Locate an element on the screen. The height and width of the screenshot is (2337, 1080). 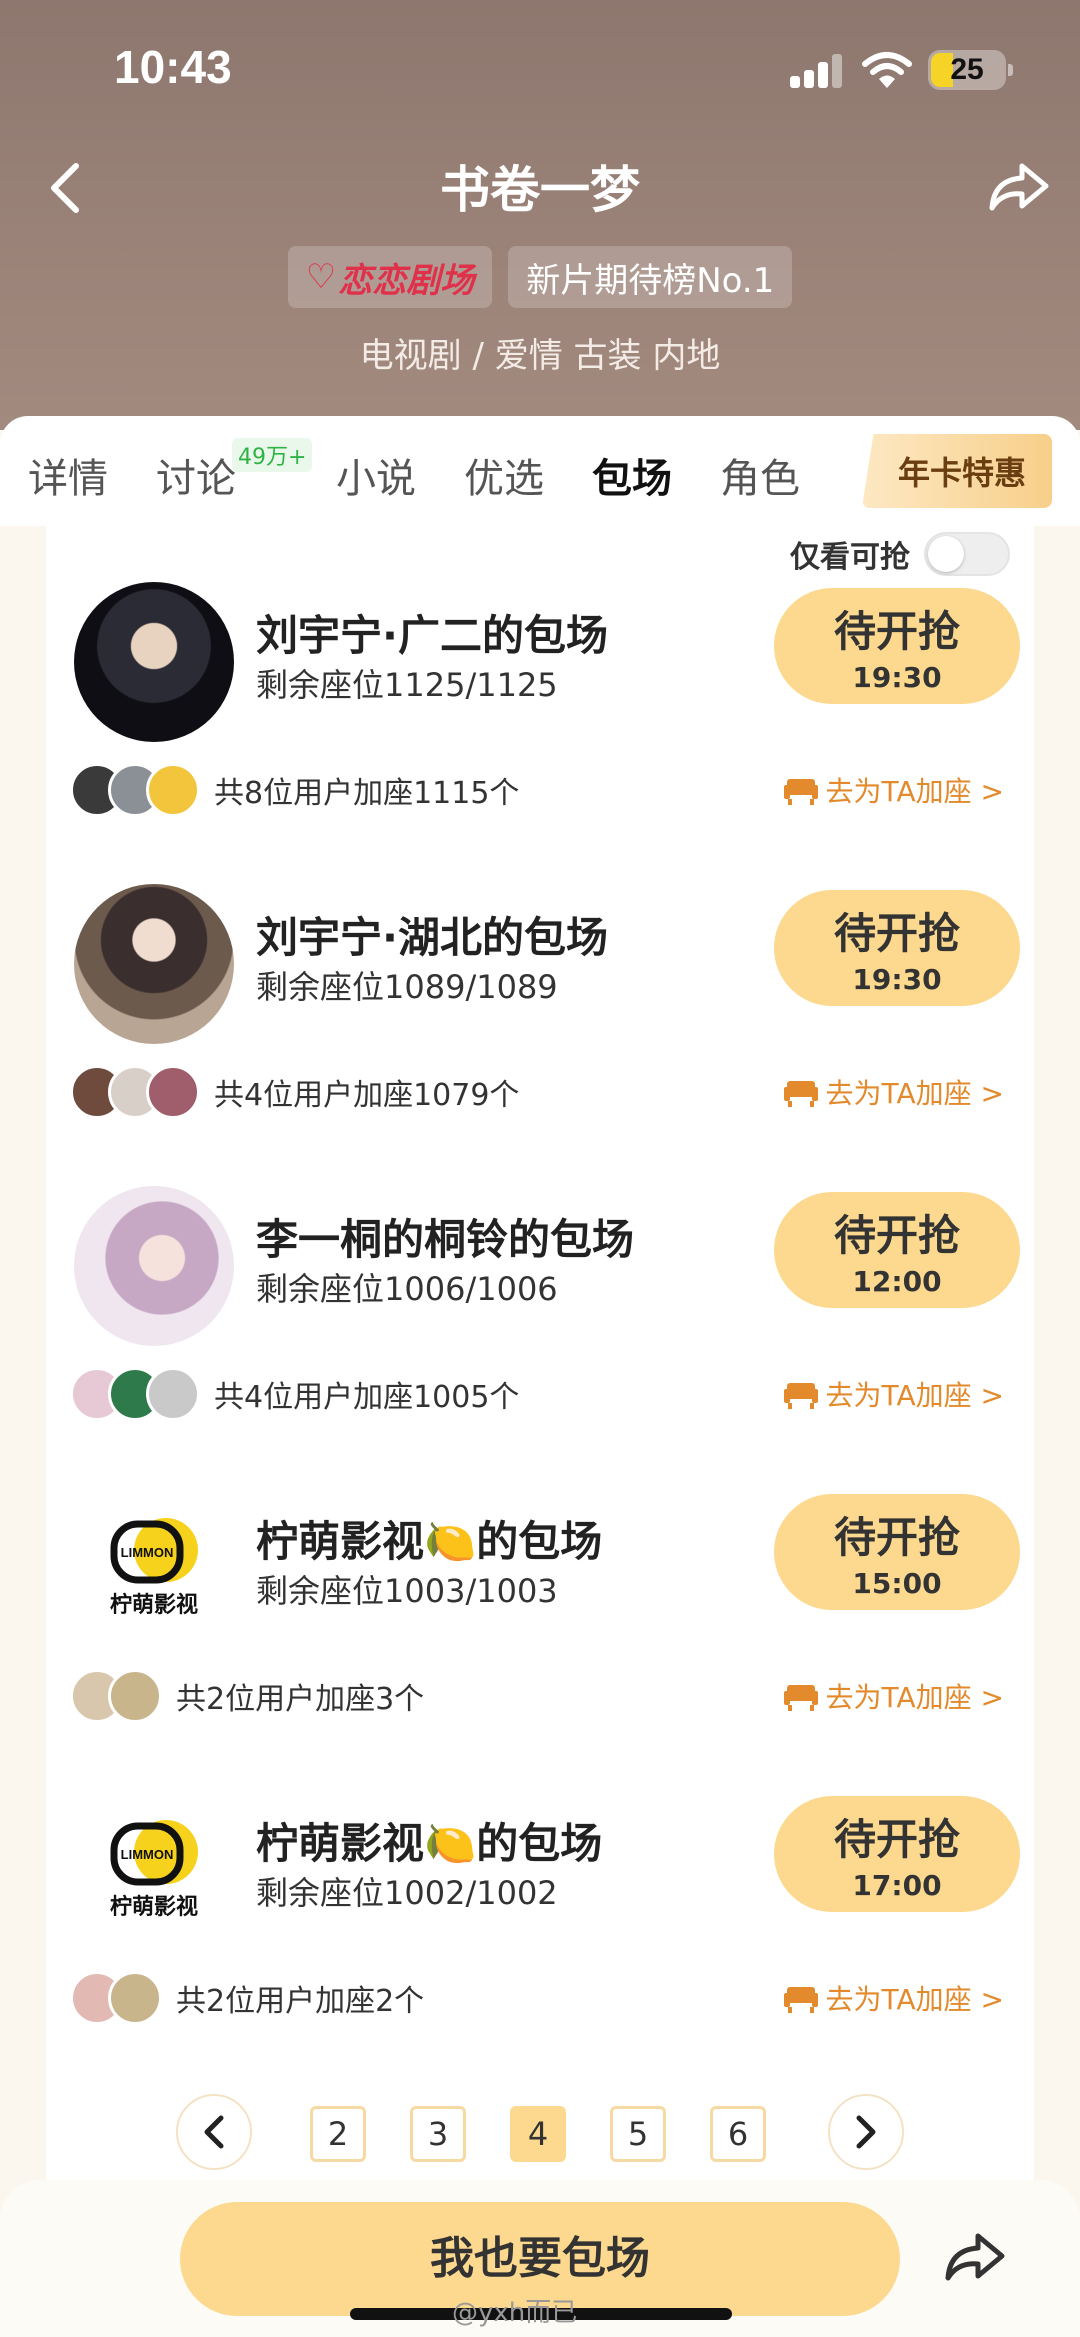
grab-time: 12:00 is located at coordinates (897, 1281).